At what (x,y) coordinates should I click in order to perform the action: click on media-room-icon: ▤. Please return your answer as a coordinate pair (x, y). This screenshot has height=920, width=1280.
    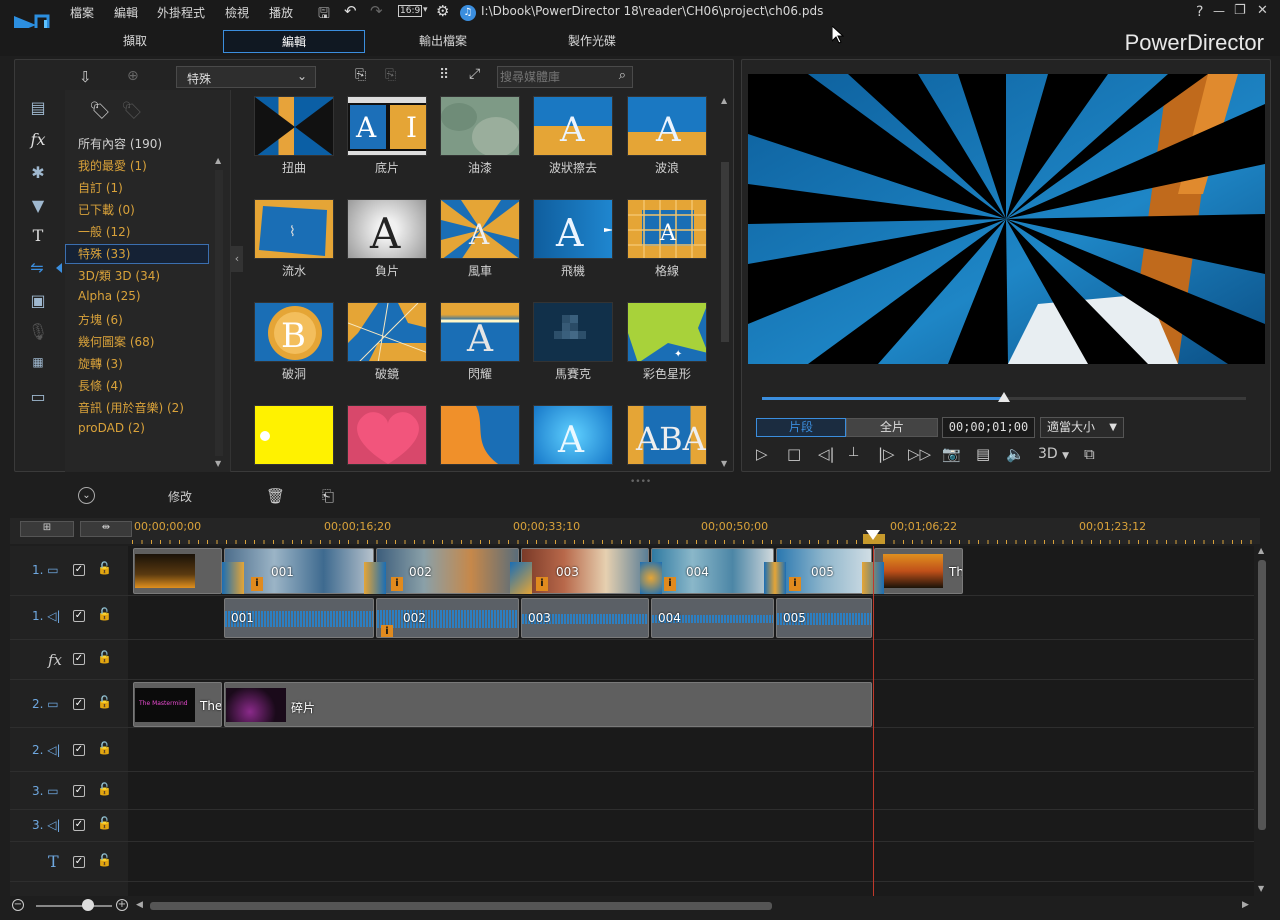
    Looking at the image, I should click on (38, 107).